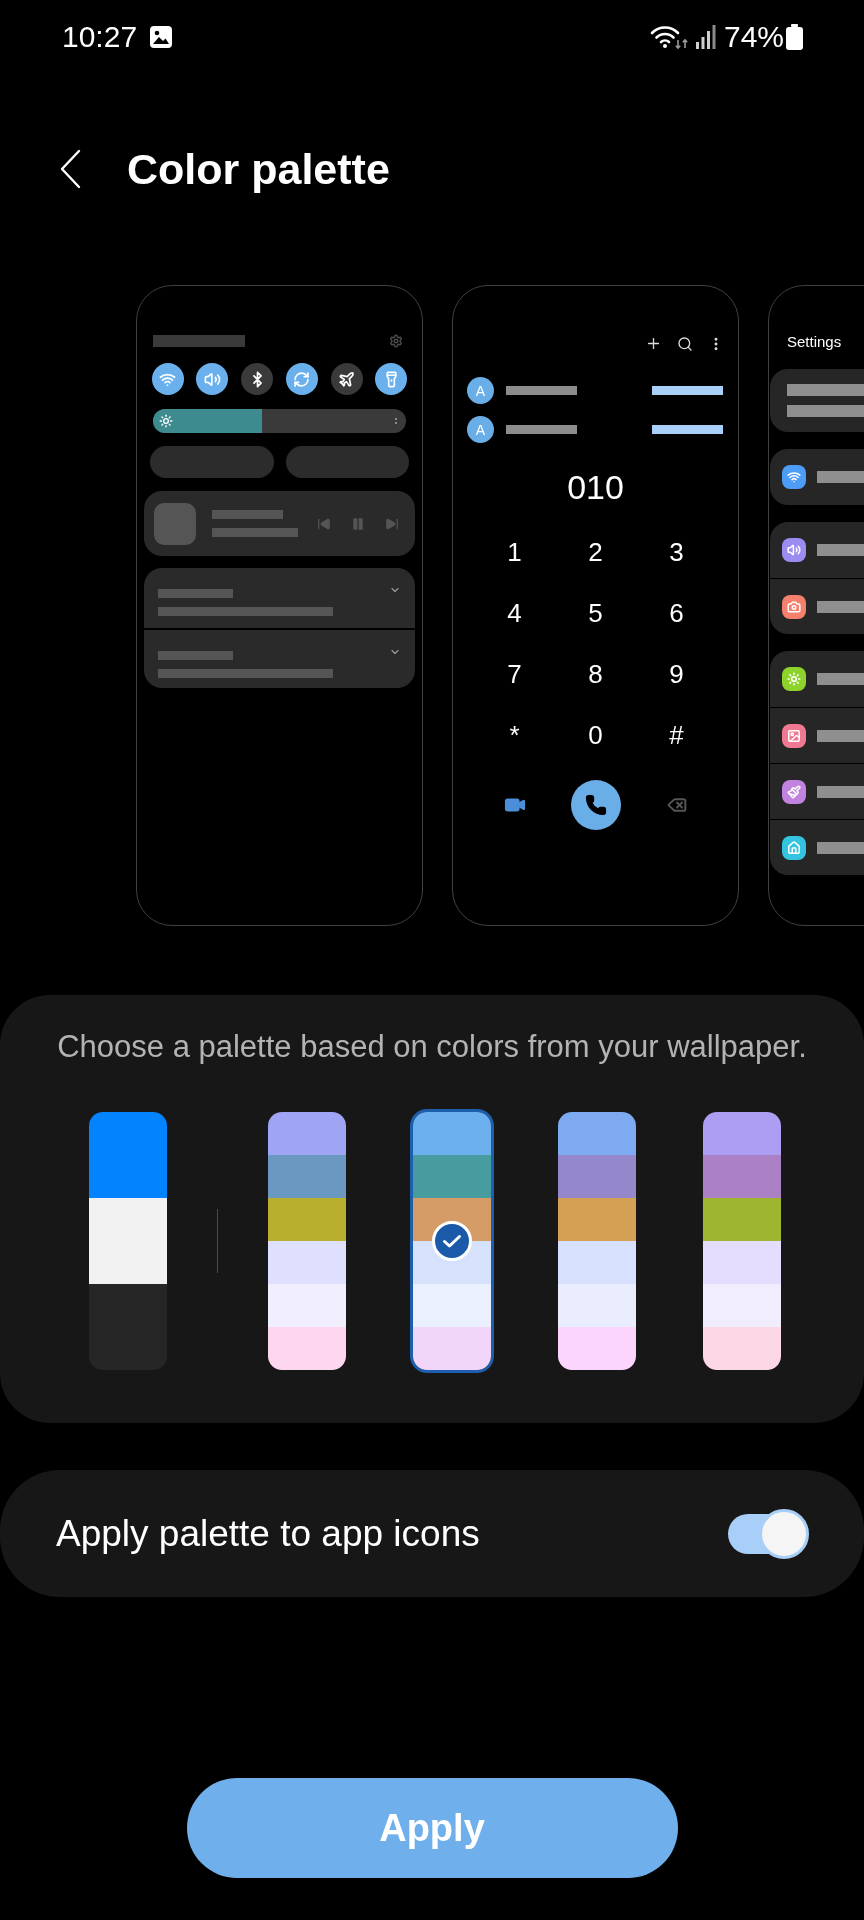 Image resolution: width=864 pixels, height=1920 pixels. What do you see at coordinates (514, 734) in the screenshot?
I see `dial-key: *` at bounding box center [514, 734].